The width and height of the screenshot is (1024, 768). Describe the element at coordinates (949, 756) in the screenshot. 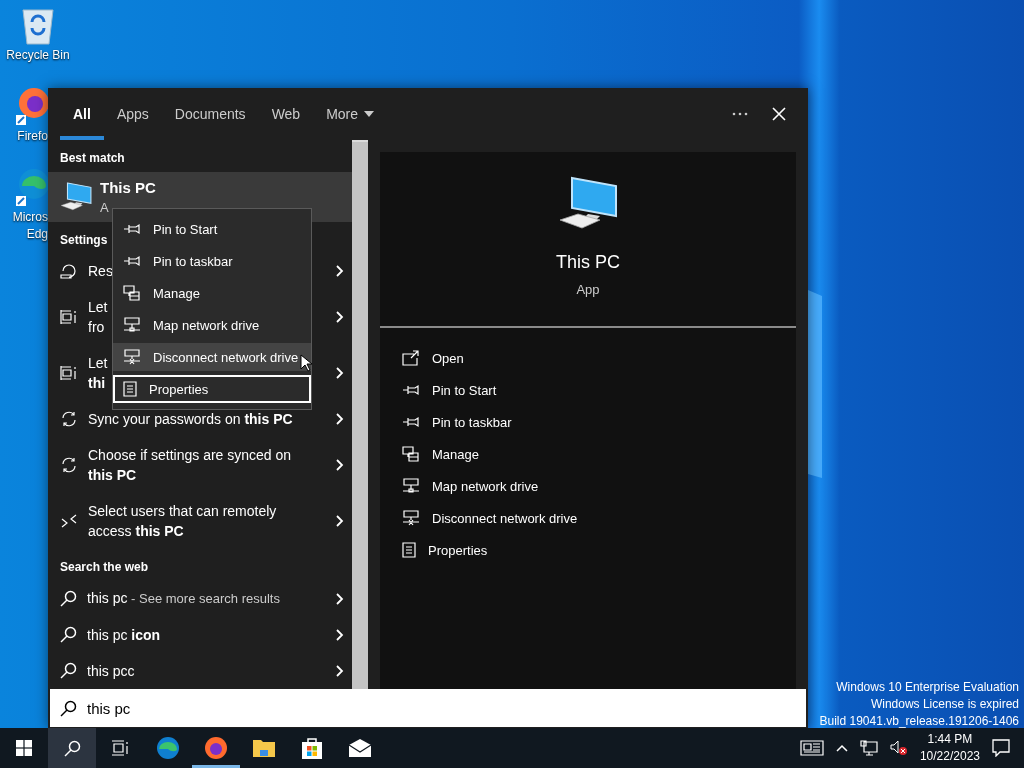

I see `clock-date: 10/22/2023` at that location.